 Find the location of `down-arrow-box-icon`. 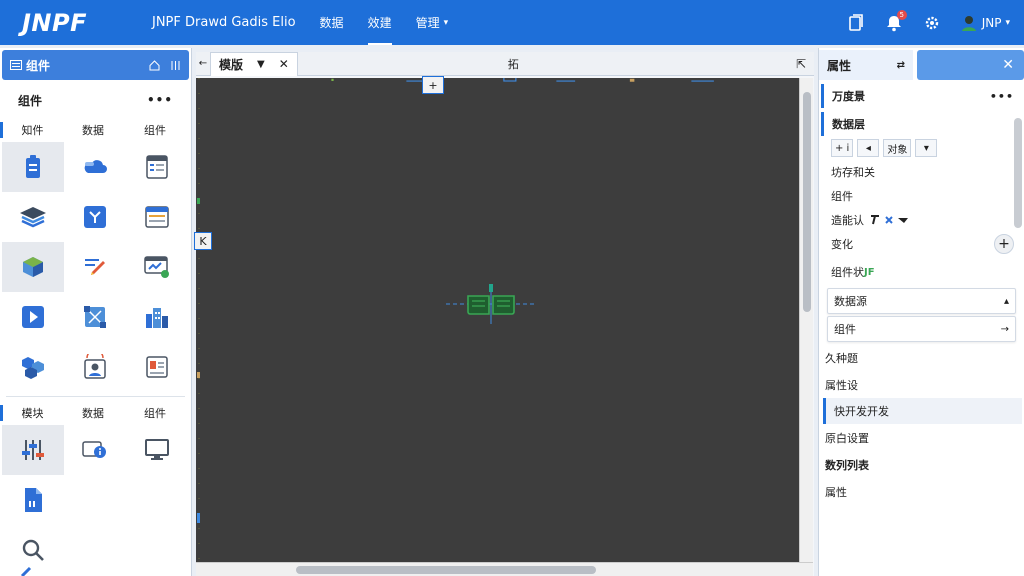

down-arrow-box-icon is located at coordinates (95, 217).